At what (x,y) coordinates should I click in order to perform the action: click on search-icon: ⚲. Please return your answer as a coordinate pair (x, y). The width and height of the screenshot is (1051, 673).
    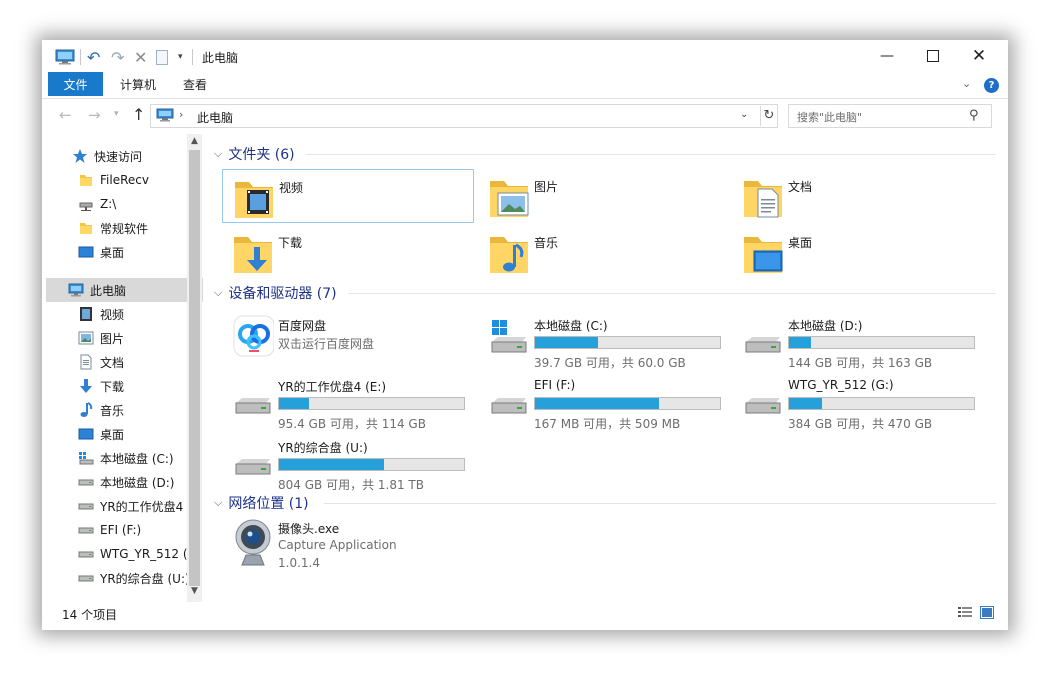
    Looking at the image, I should click on (974, 115).